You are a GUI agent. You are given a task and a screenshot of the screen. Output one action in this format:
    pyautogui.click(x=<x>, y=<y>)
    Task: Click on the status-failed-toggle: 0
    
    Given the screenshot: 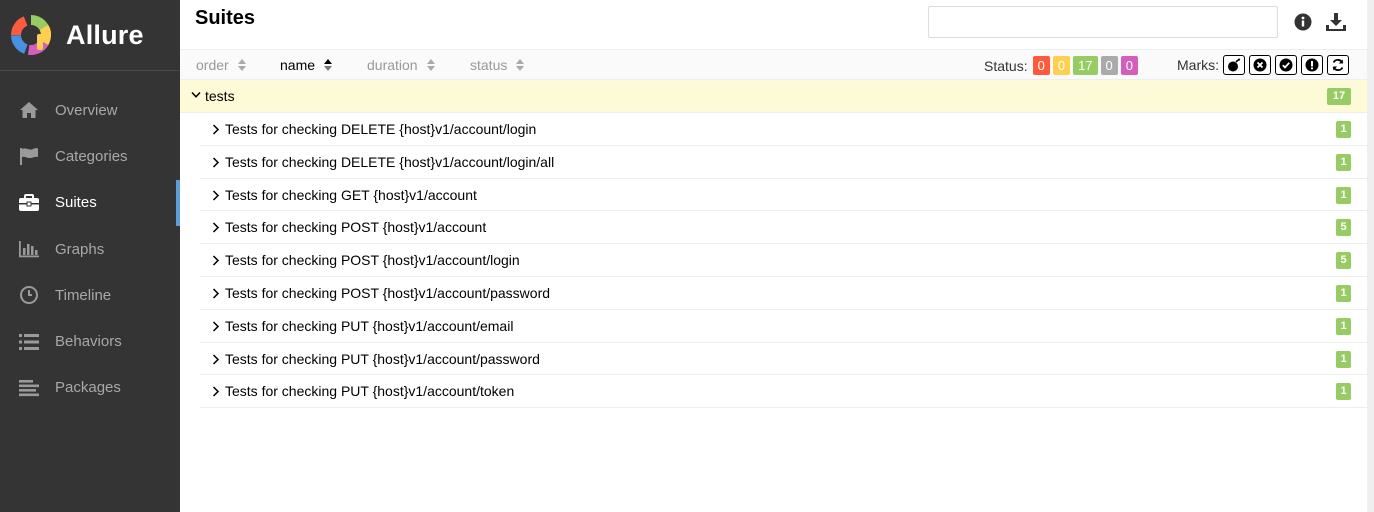 What is the action you would take?
    pyautogui.click(x=1041, y=65)
    